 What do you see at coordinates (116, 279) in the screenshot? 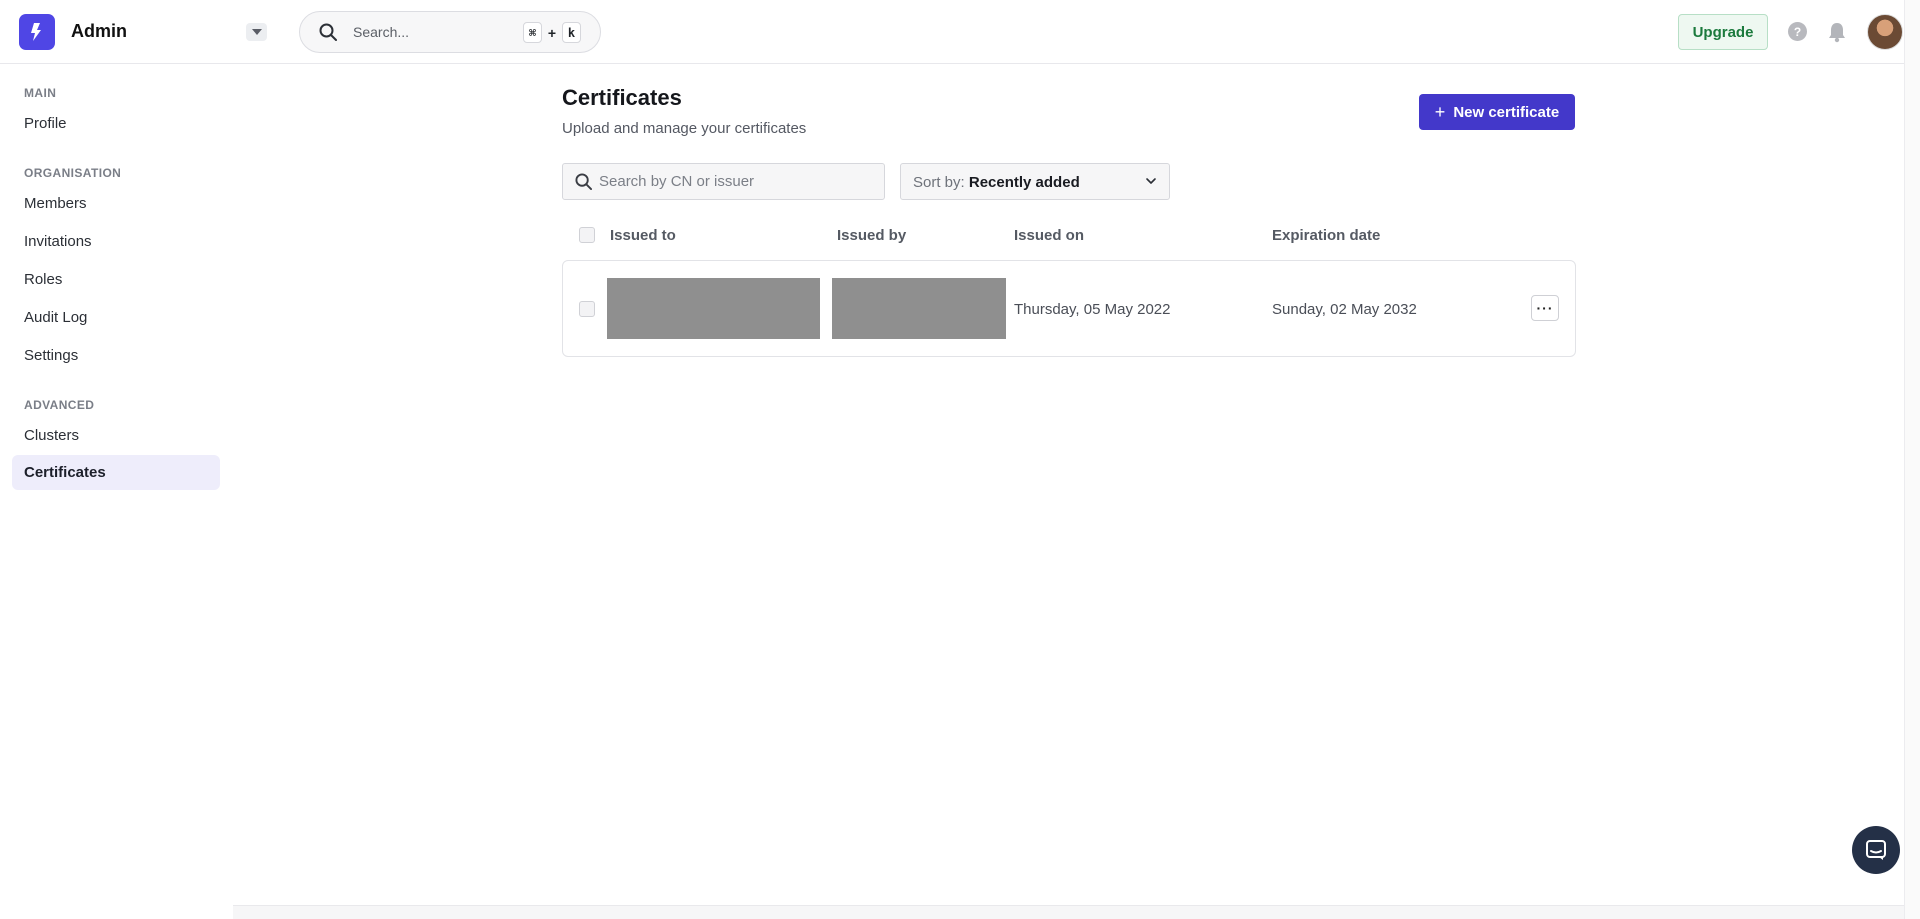
I see `sidebar-item-roles: Roles` at bounding box center [116, 279].